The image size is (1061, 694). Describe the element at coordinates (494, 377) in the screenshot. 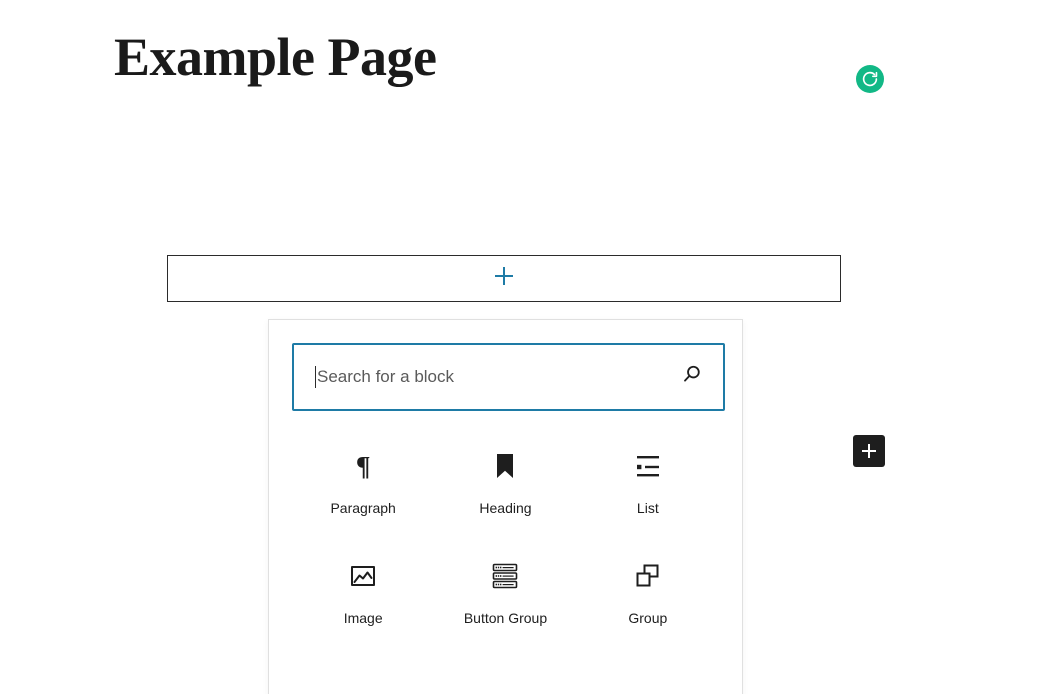

I see `search-input` at that location.